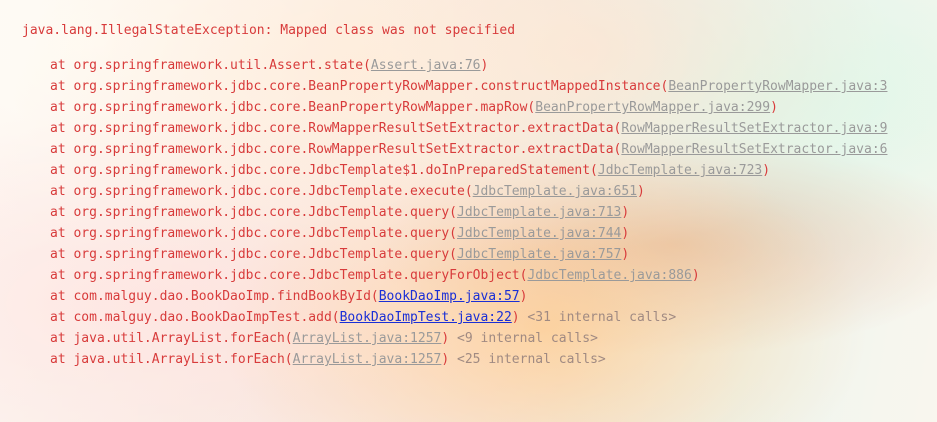 The height and width of the screenshot is (422, 937). I want to click on source-link: JdbcTemplate.java:651, so click(555, 191).